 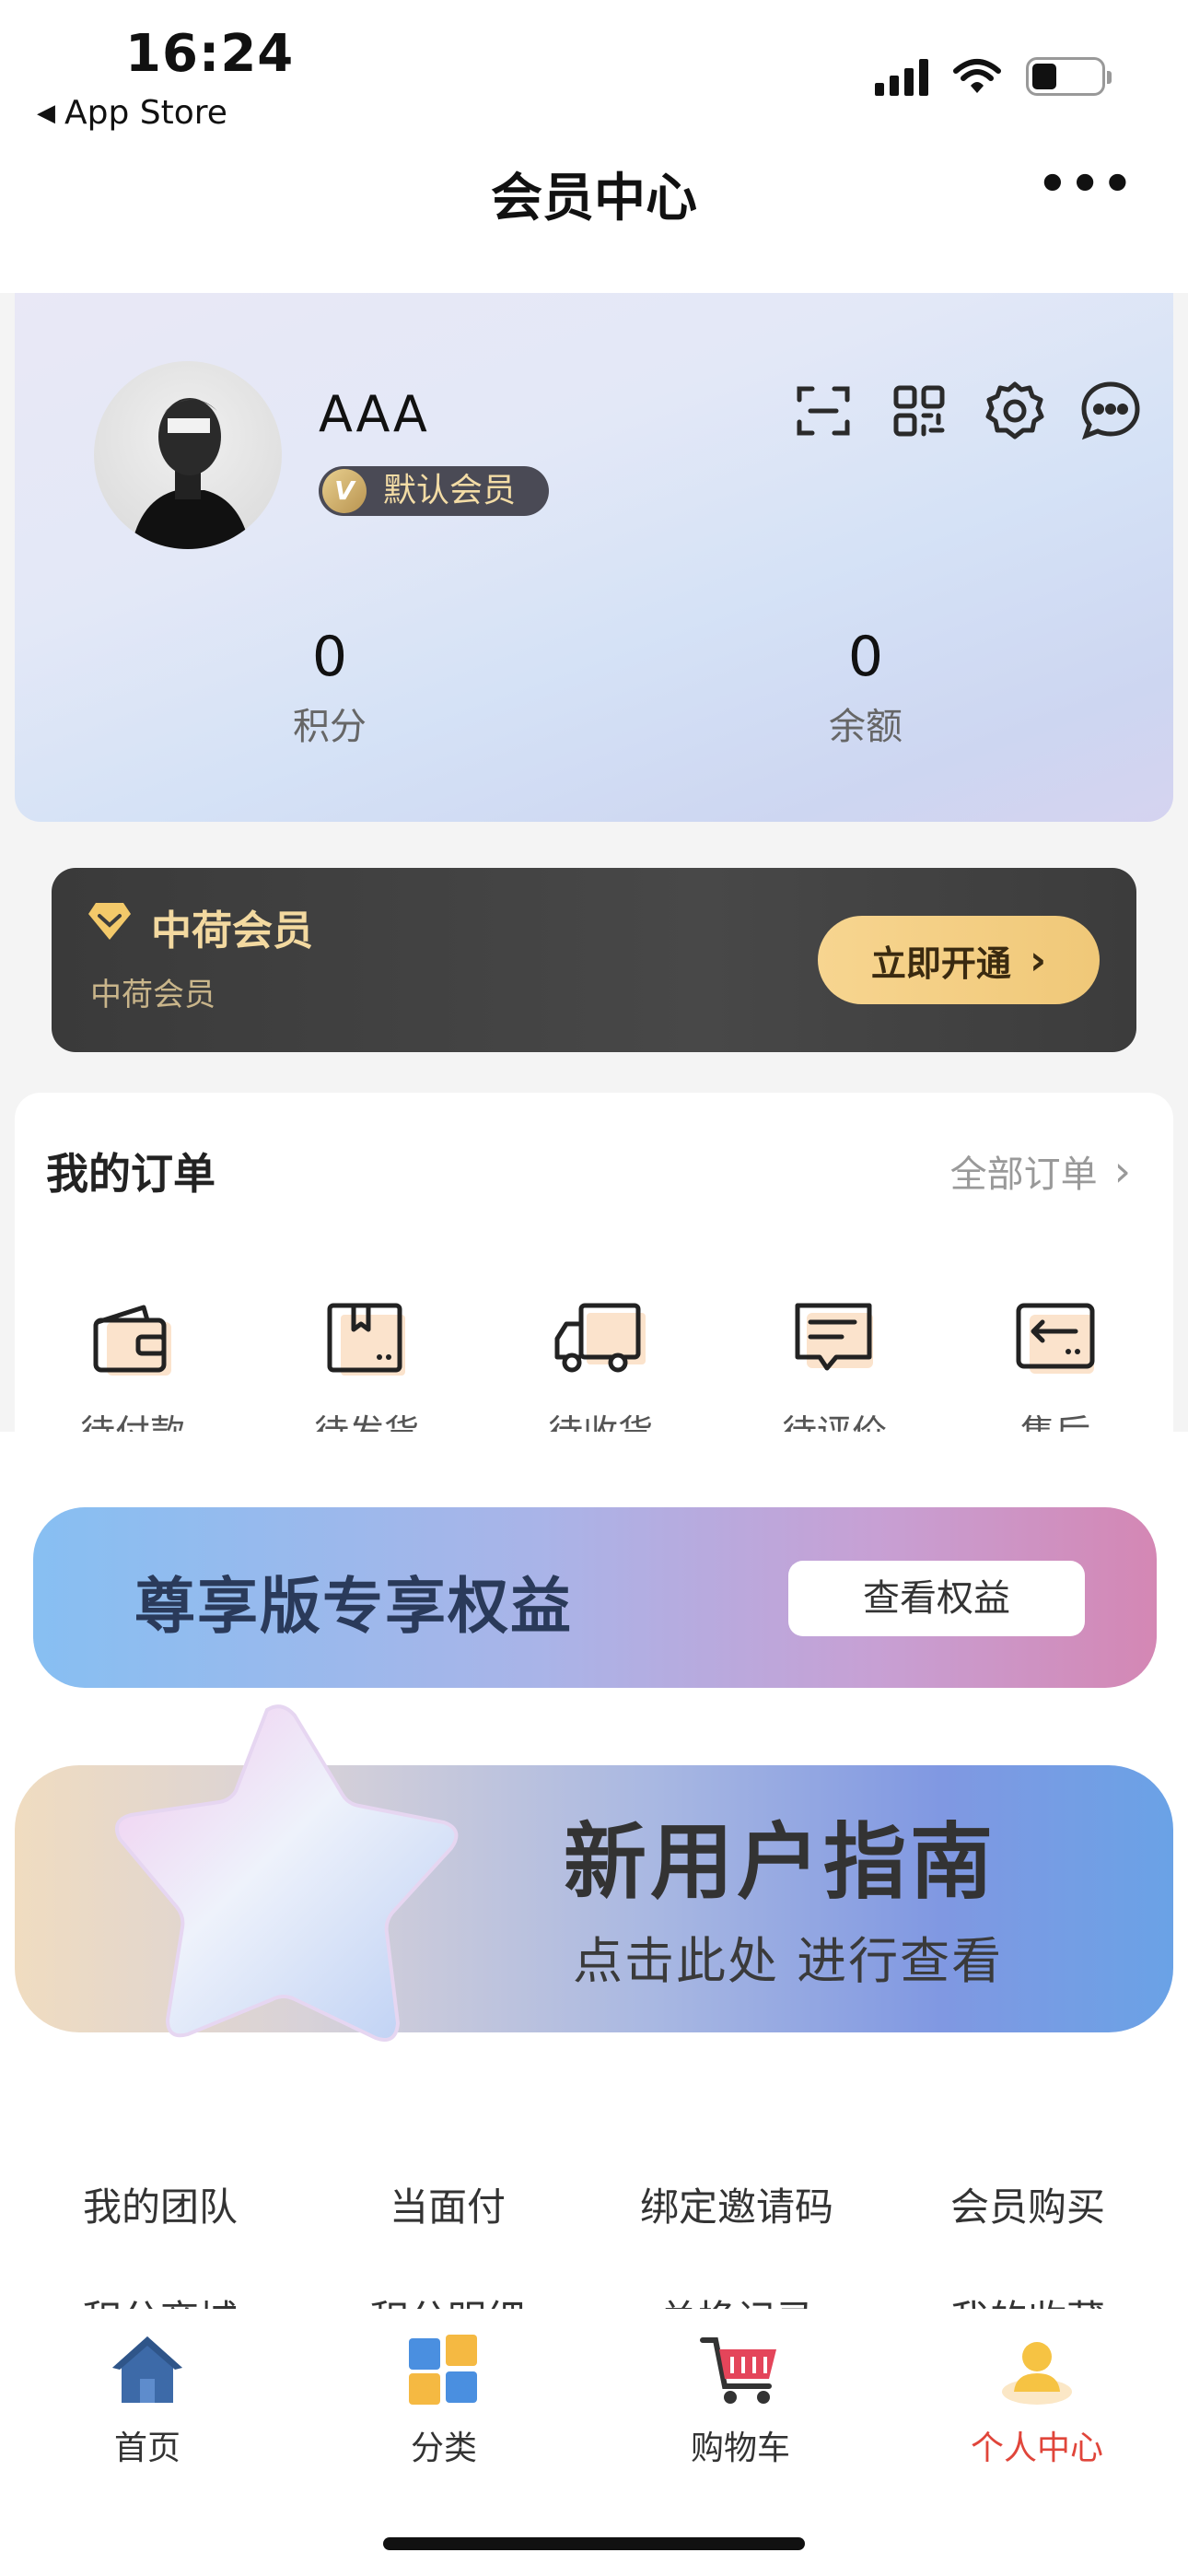 What do you see at coordinates (1015, 411) in the screenshot?
I see `settings-icon` at bounding box center [1015, 411].